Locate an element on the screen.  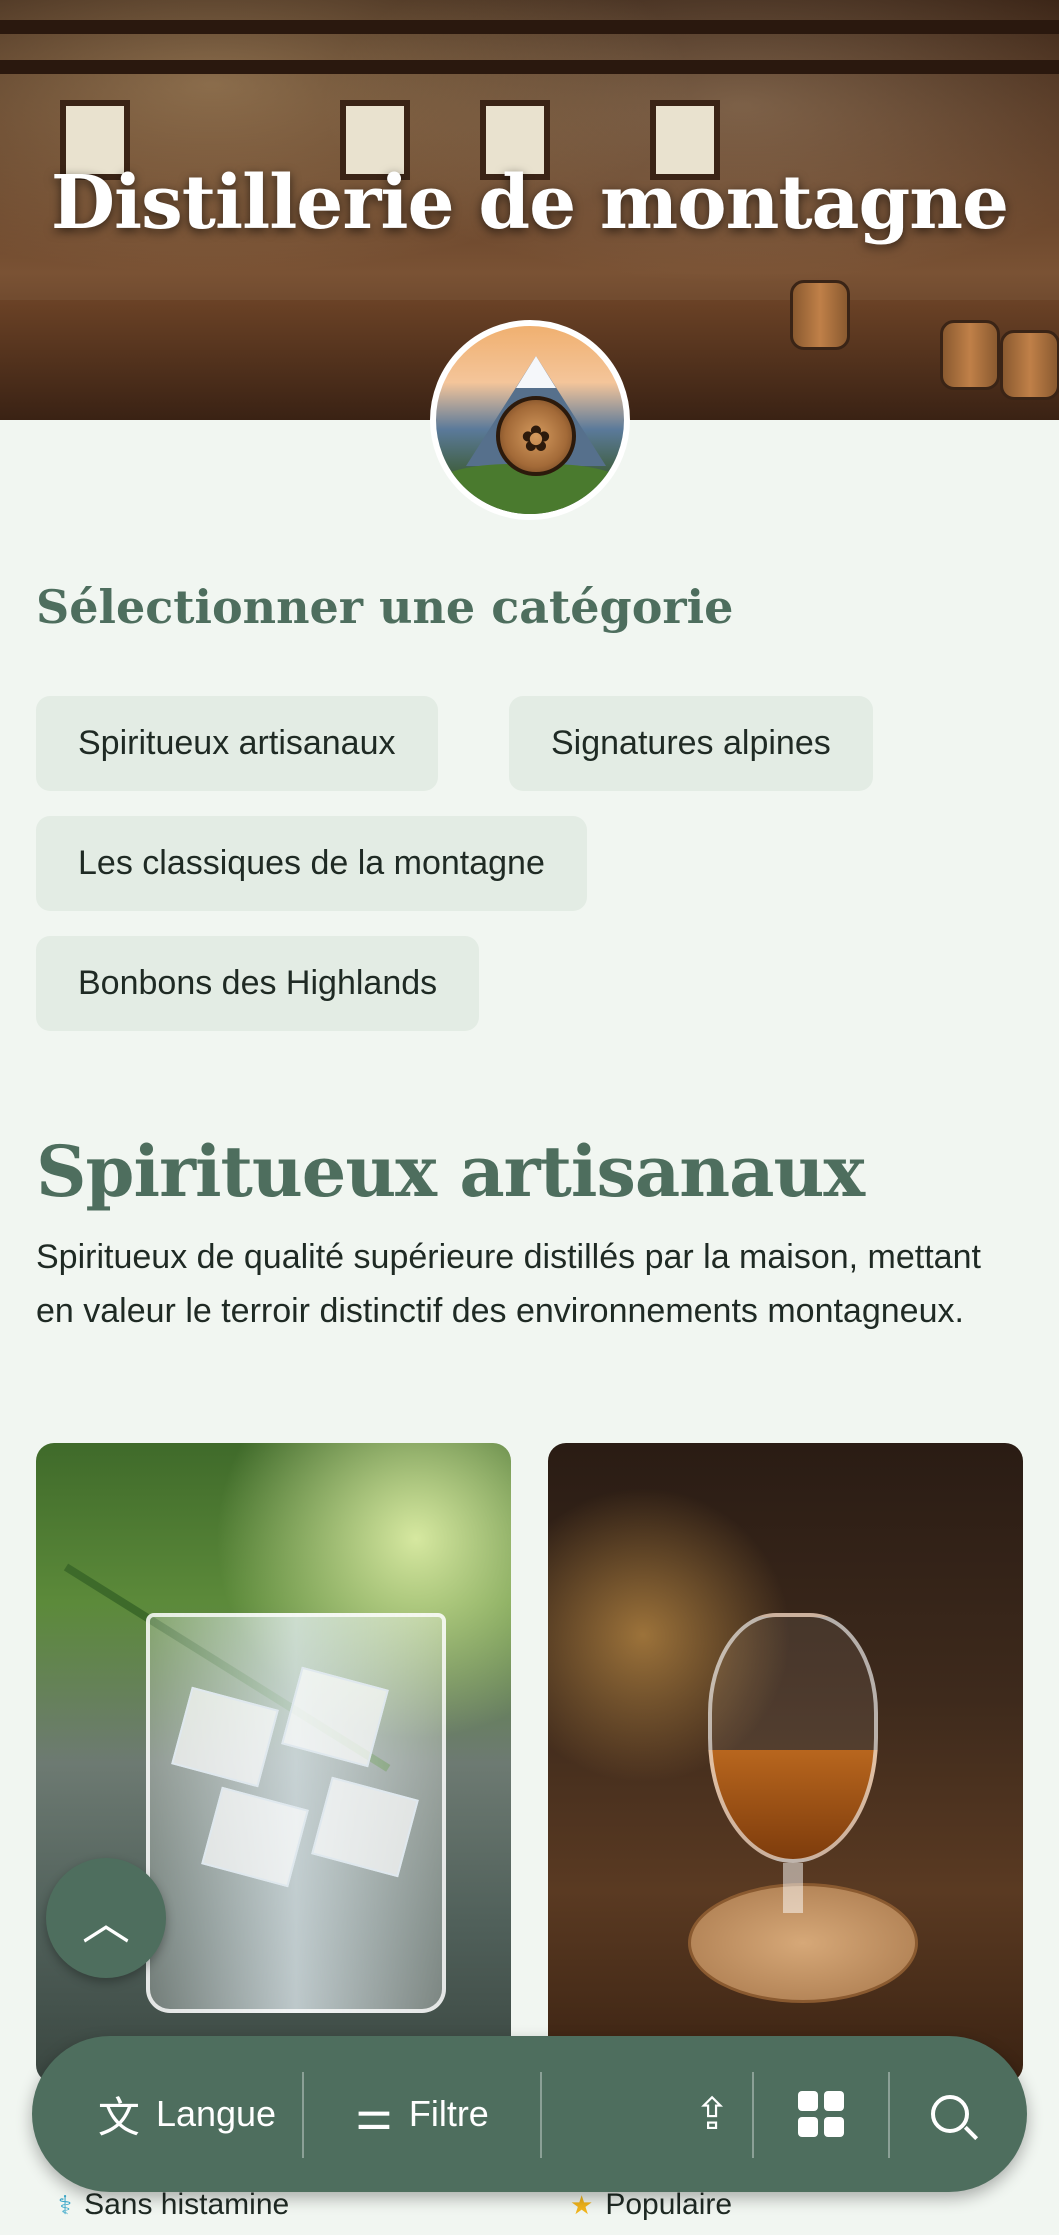
grid-icon is located at coordinates (821, 2114).